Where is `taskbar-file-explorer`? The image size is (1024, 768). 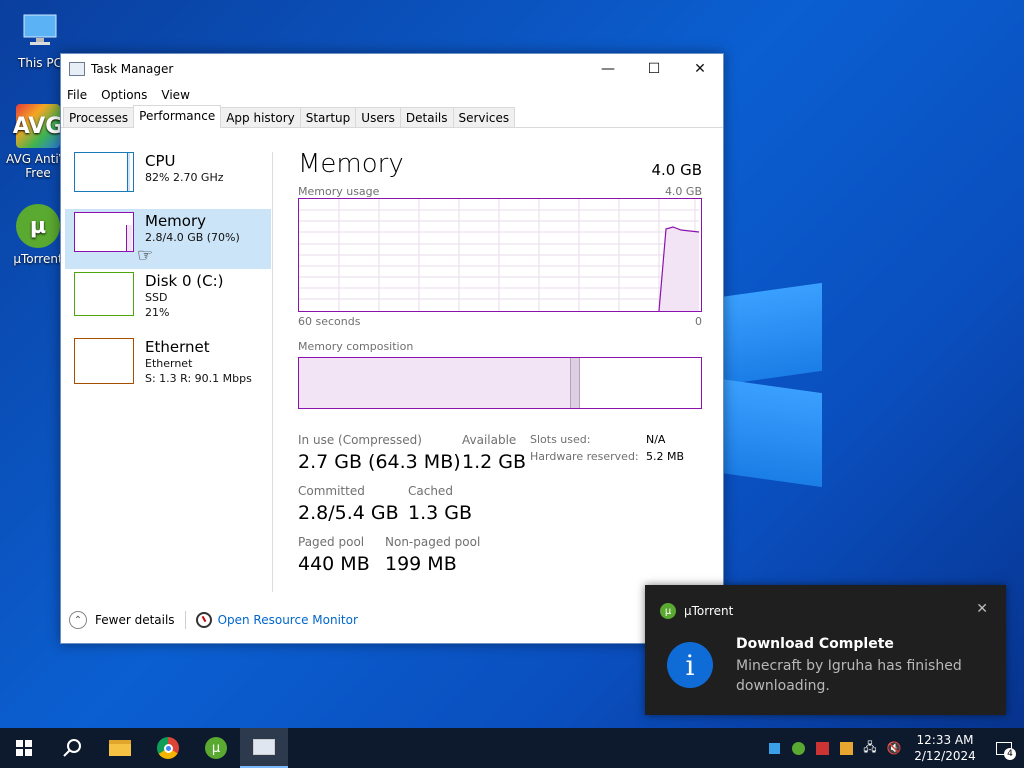 taskbar-file-explorer is located at coordinates (120, 748).